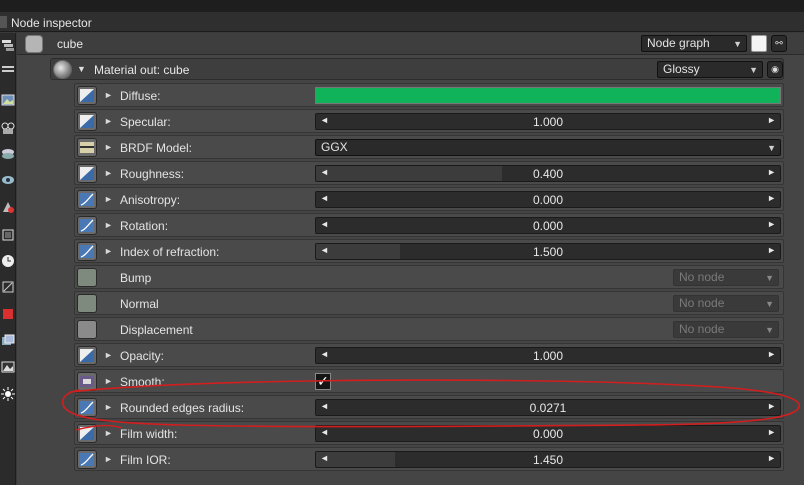 The height and width of the screenshot is (485, 804). I want to click on enum-icon, so click(87, 147).